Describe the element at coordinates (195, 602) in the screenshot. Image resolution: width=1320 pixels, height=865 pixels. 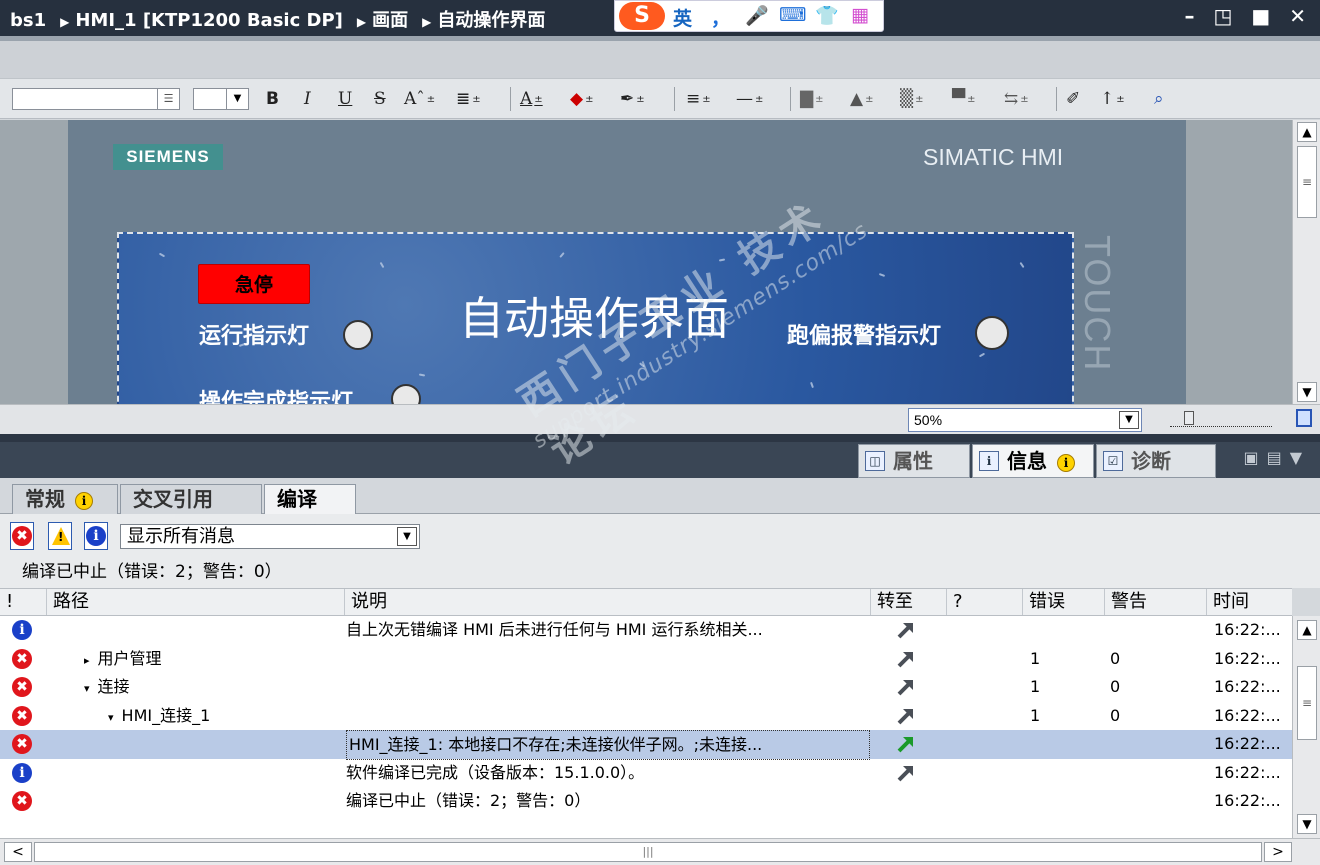
I see `column-header-path: 路径` at that location.